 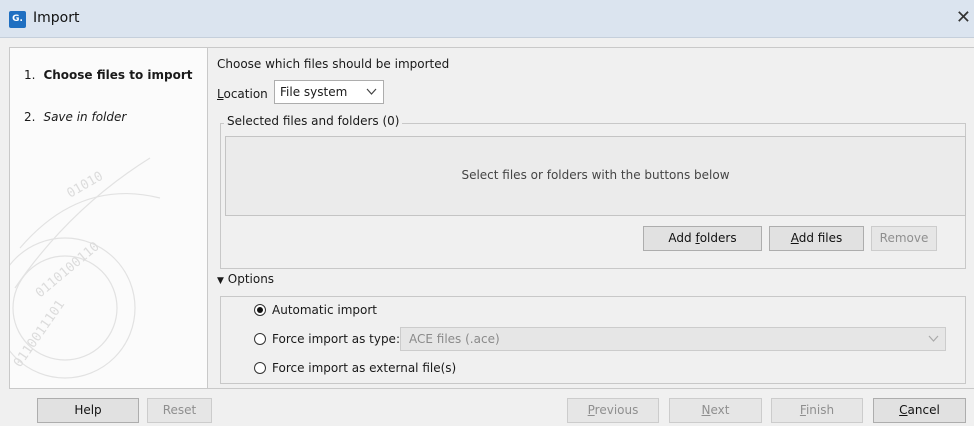 I want to click on options-toggle: ▼ Options, so click(x=245, y=279).